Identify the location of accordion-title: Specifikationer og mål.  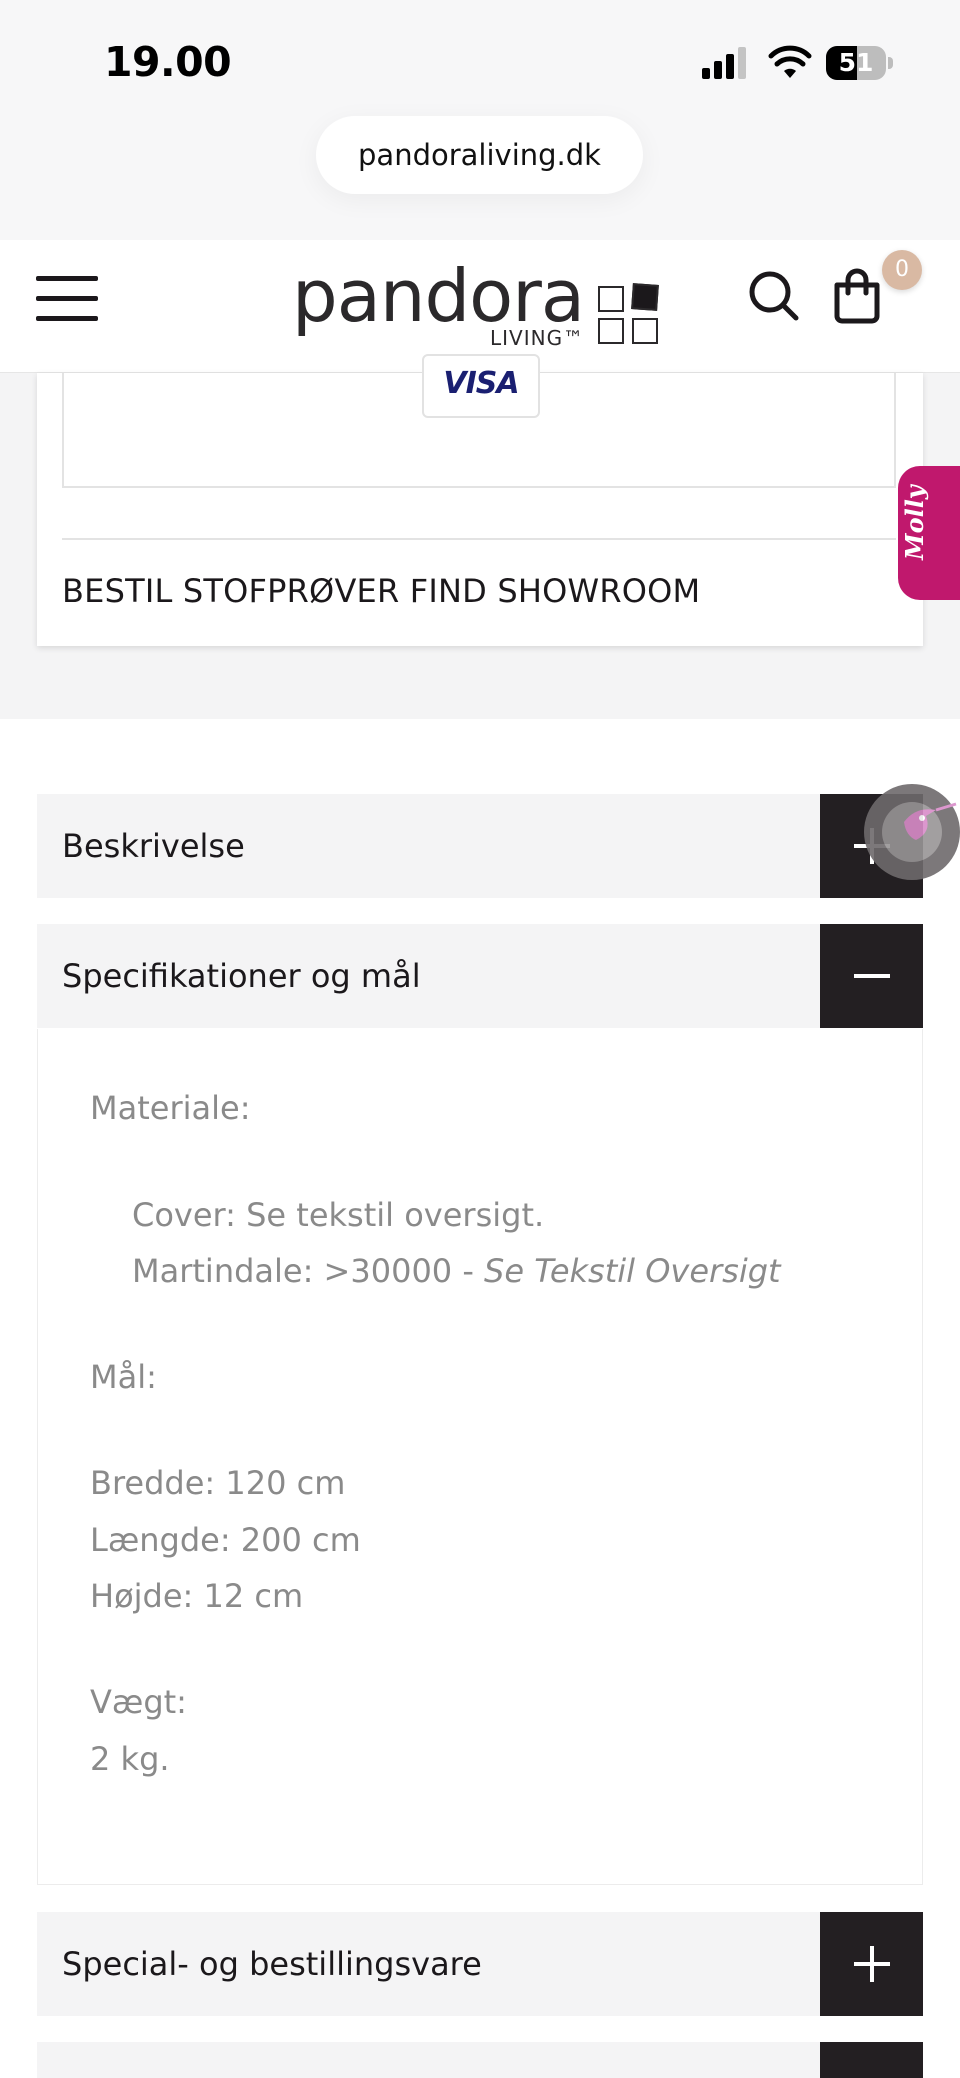
(241, 976).